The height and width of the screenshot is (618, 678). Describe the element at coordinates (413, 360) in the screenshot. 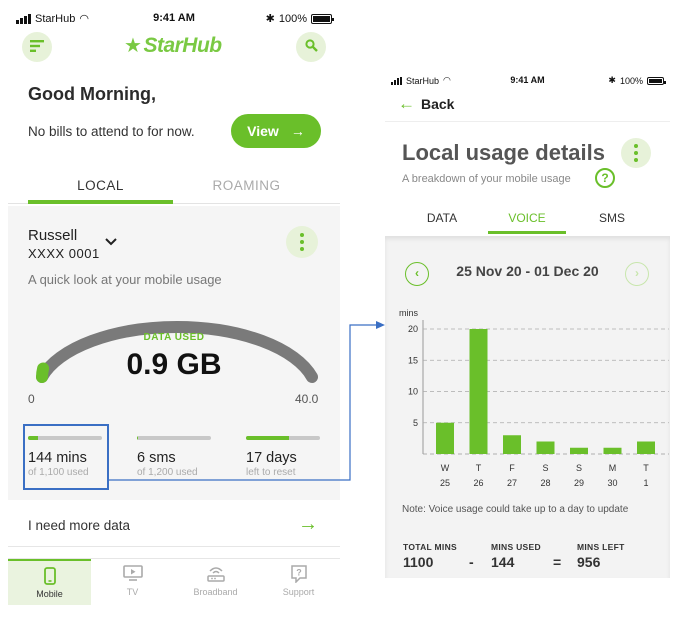

I see `y-tick-label: 15` at that location.